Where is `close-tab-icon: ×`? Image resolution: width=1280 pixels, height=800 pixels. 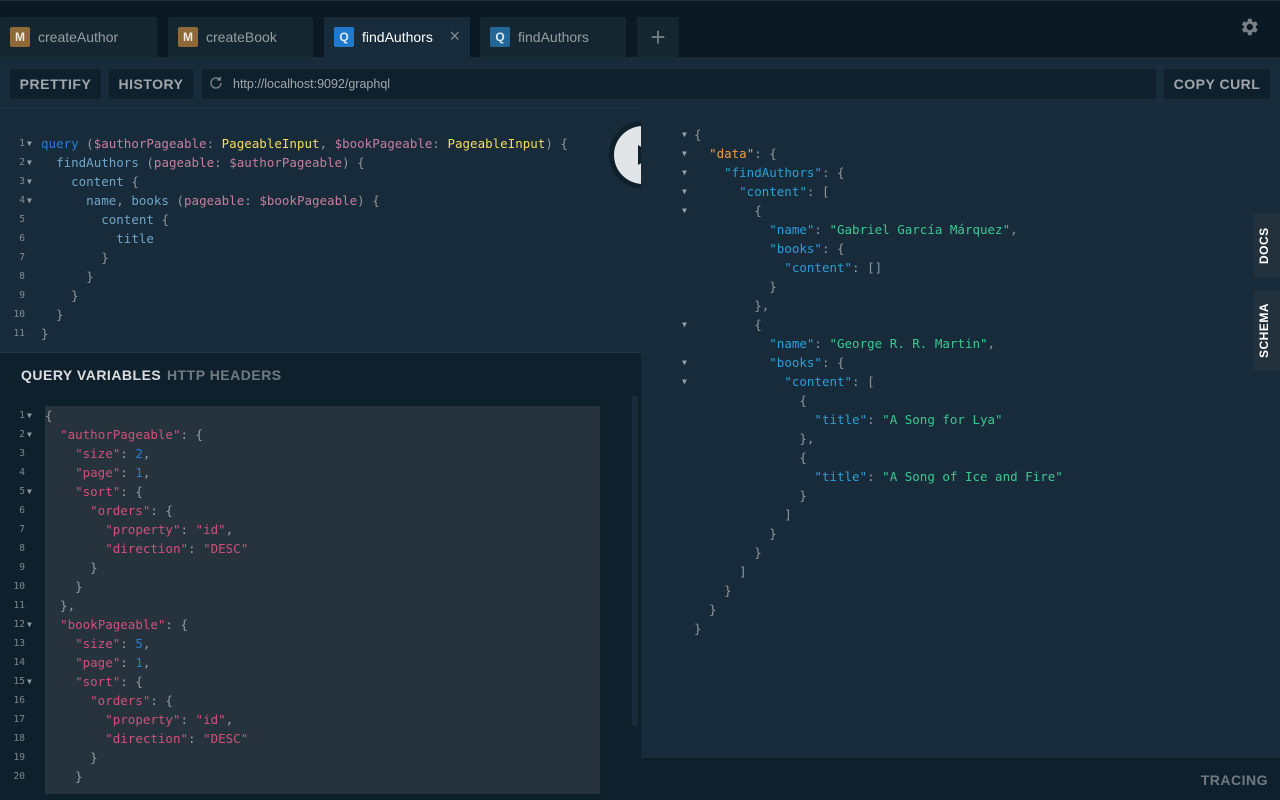 close-tab-icon: × is located at coordinates (454, 36).